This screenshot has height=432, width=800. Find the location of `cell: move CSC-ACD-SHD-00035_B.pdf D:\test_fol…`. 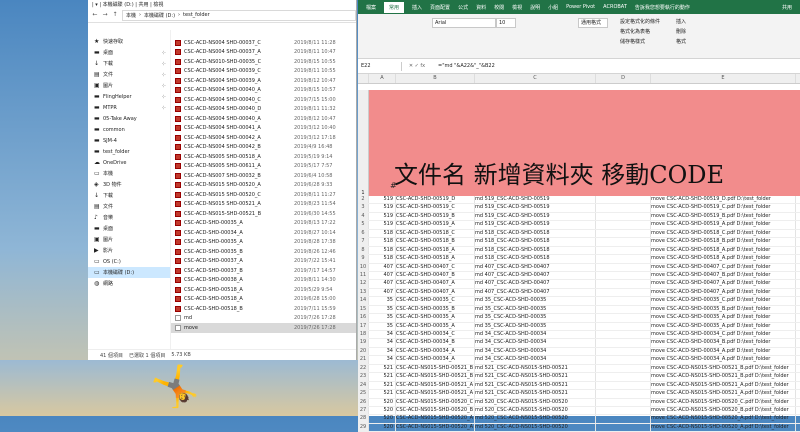

cell: move CSC-ACD-SHD-00035_B.pdf D:\test_fol… is located at coordinates (723, 309).